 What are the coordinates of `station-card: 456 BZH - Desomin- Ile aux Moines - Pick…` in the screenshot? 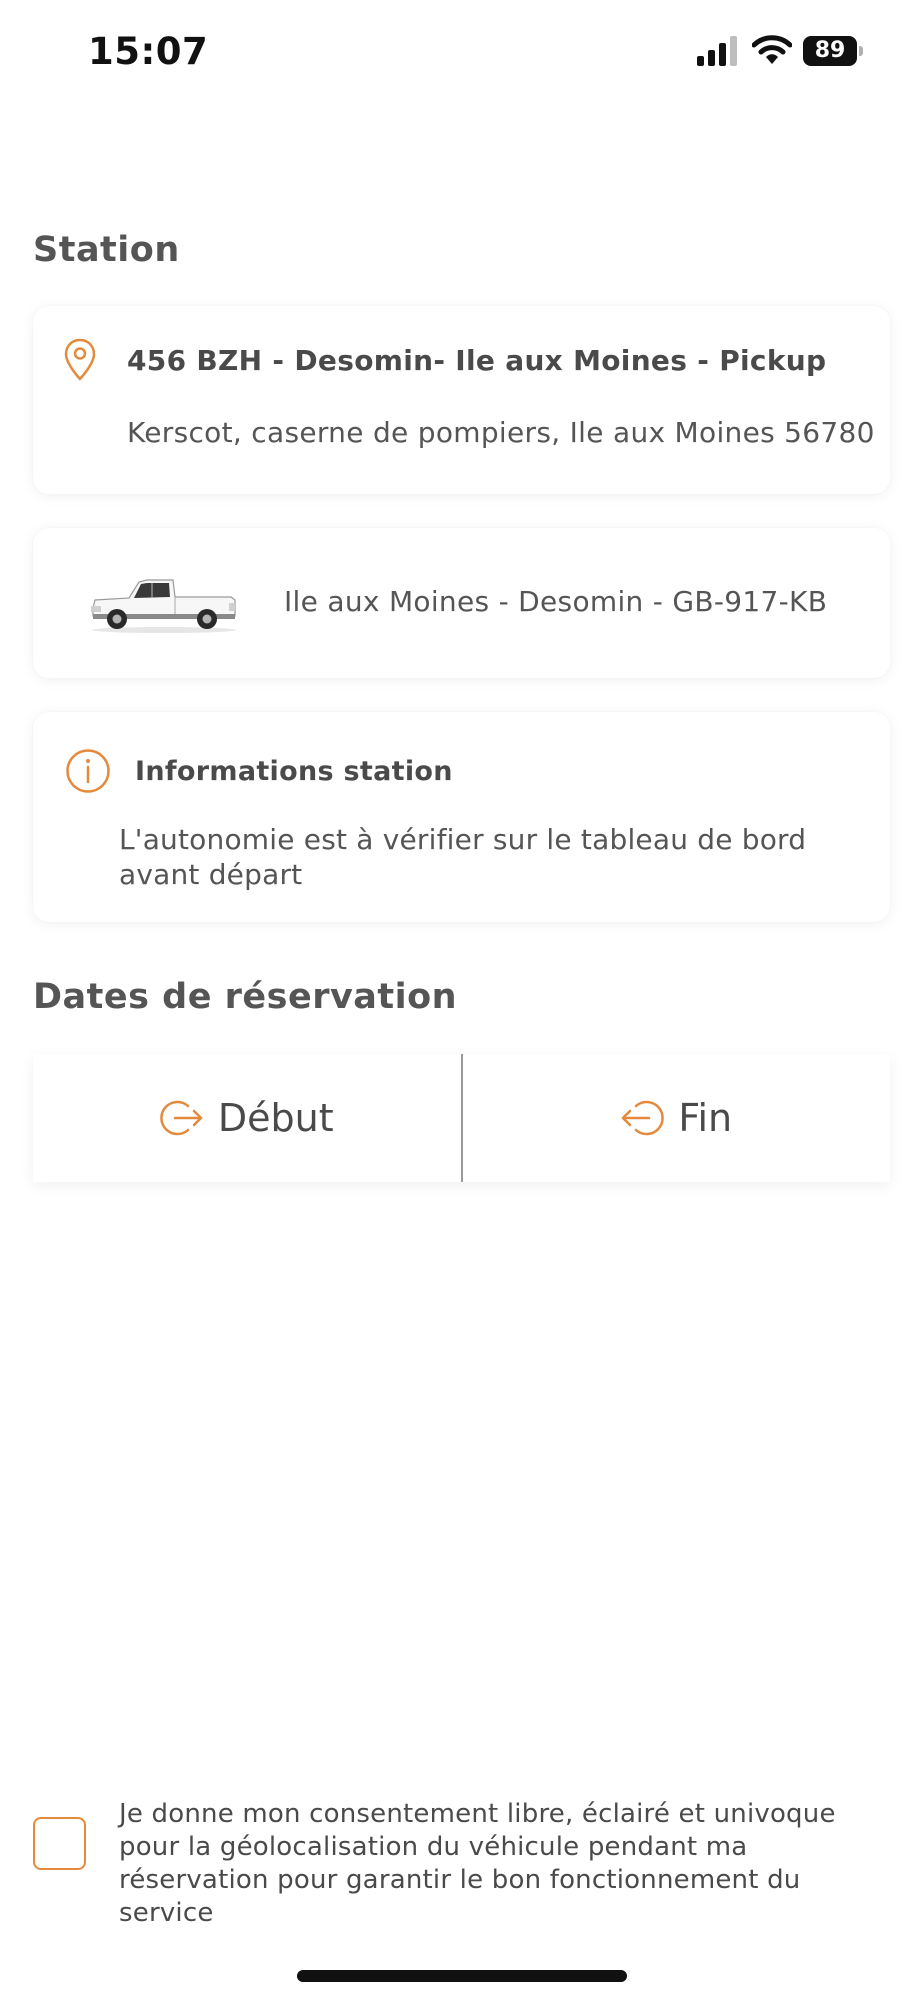 It's located at (461, 400).